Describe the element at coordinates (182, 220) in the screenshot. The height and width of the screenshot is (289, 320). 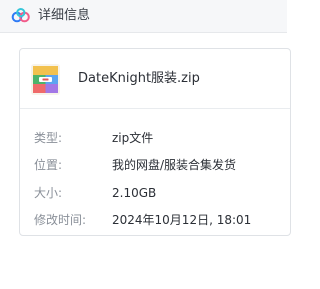
I see `detail-value: 2024年10月12日, 18:01` at that location.